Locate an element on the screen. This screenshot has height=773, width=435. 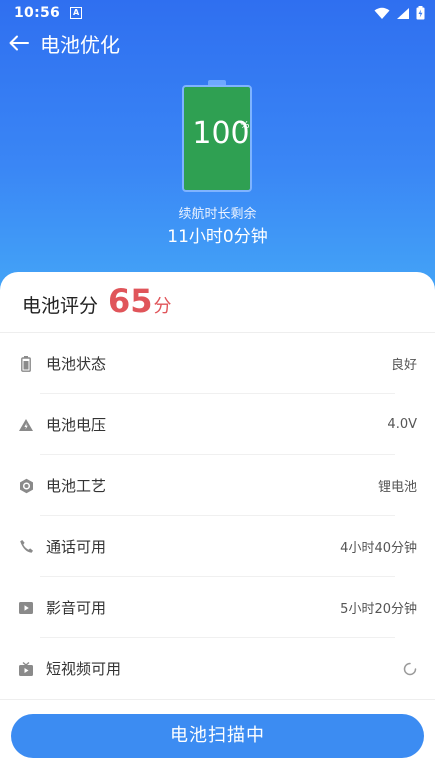
item-label: 通话可用 is located at coordinates (76, 547).